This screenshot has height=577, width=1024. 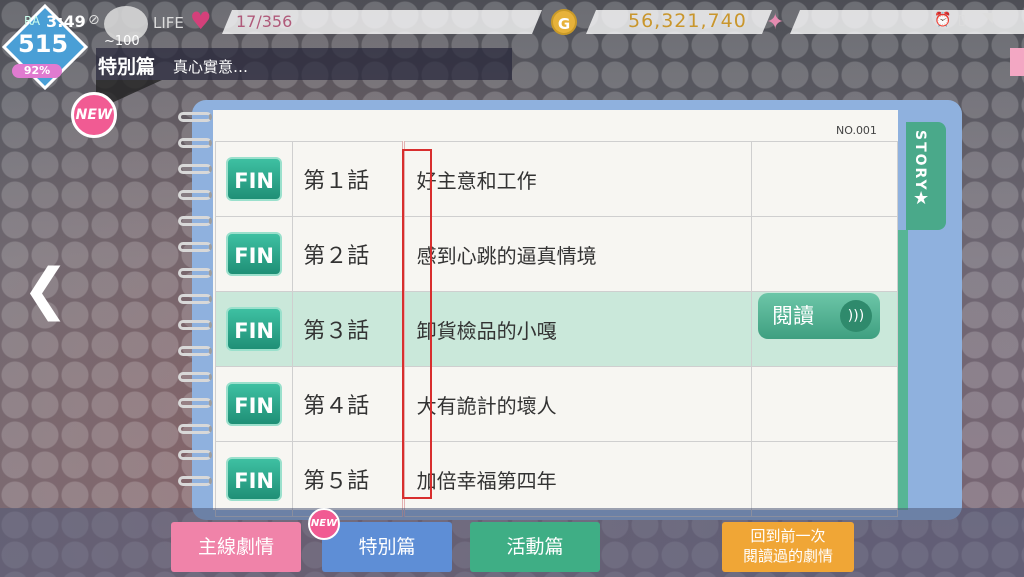 I want to click on page-number: NO.001, so click(x=856, y=130).